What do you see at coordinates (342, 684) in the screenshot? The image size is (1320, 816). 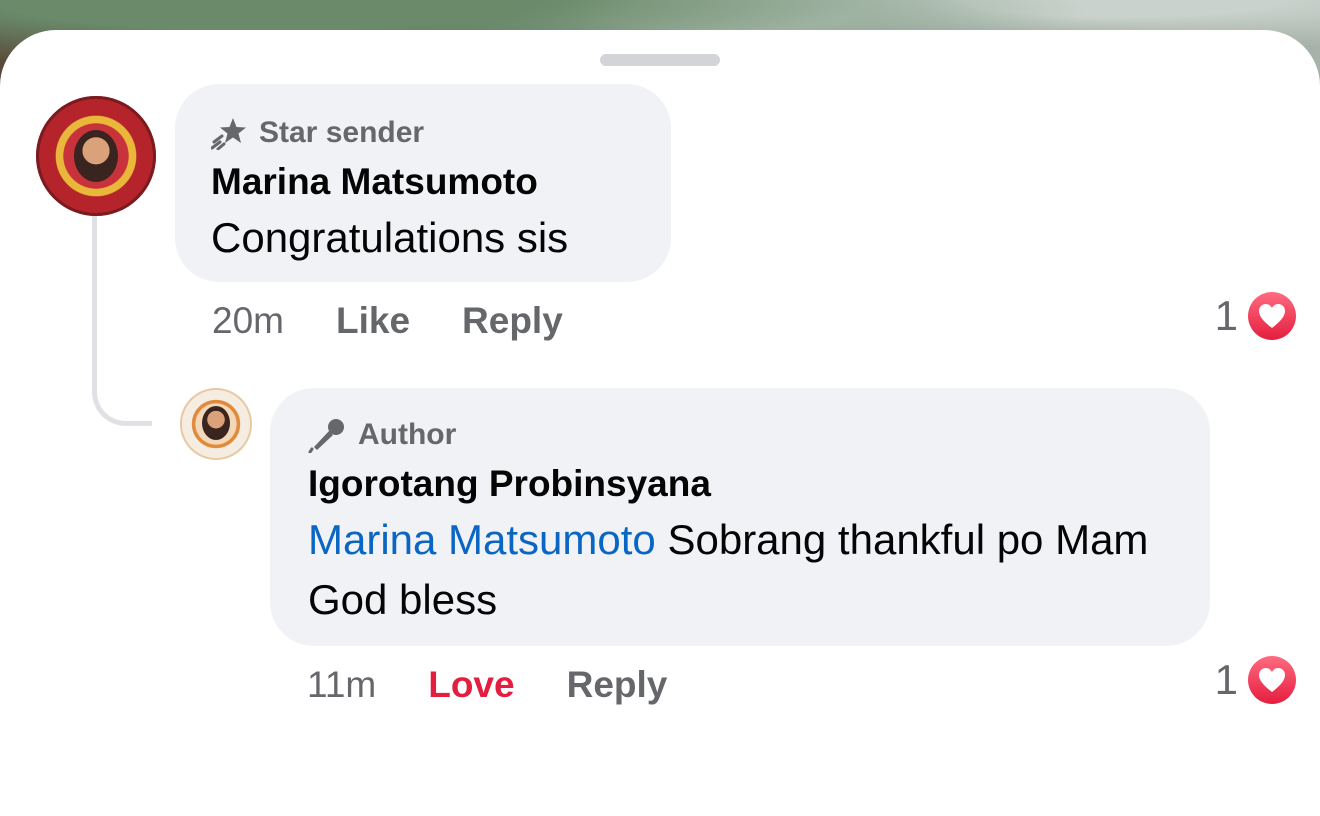 I see `reply-time: 11m` at bounding box center [342, 684].